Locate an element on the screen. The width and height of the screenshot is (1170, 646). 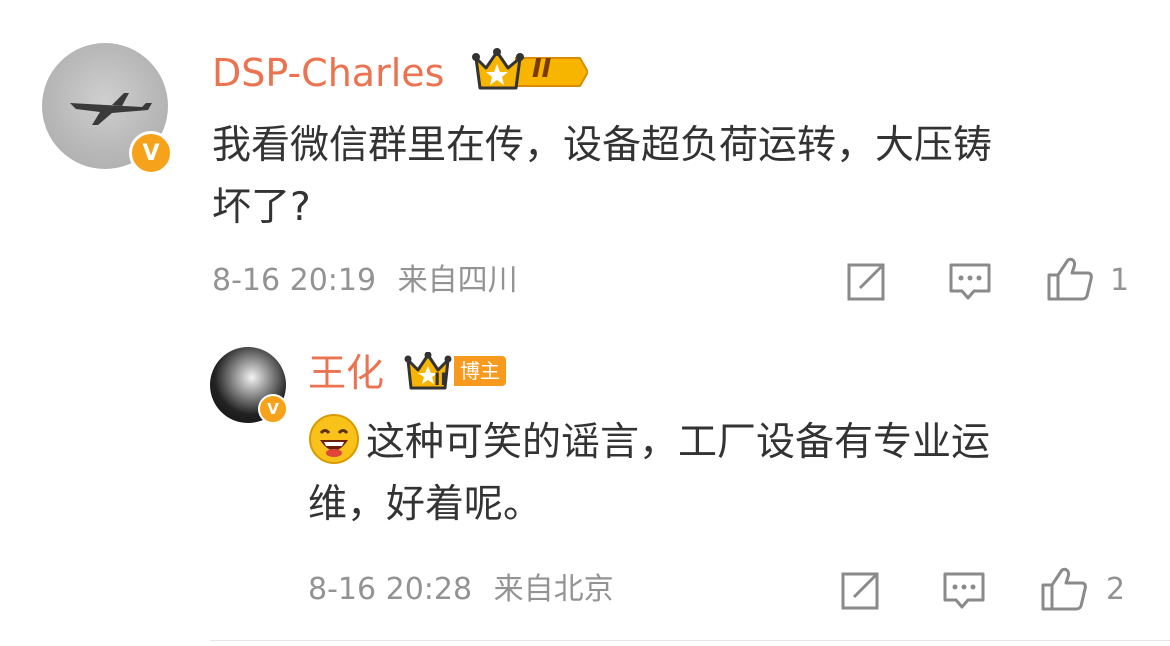
reply-location: 来自北京 is located at coordinates (553, 589).